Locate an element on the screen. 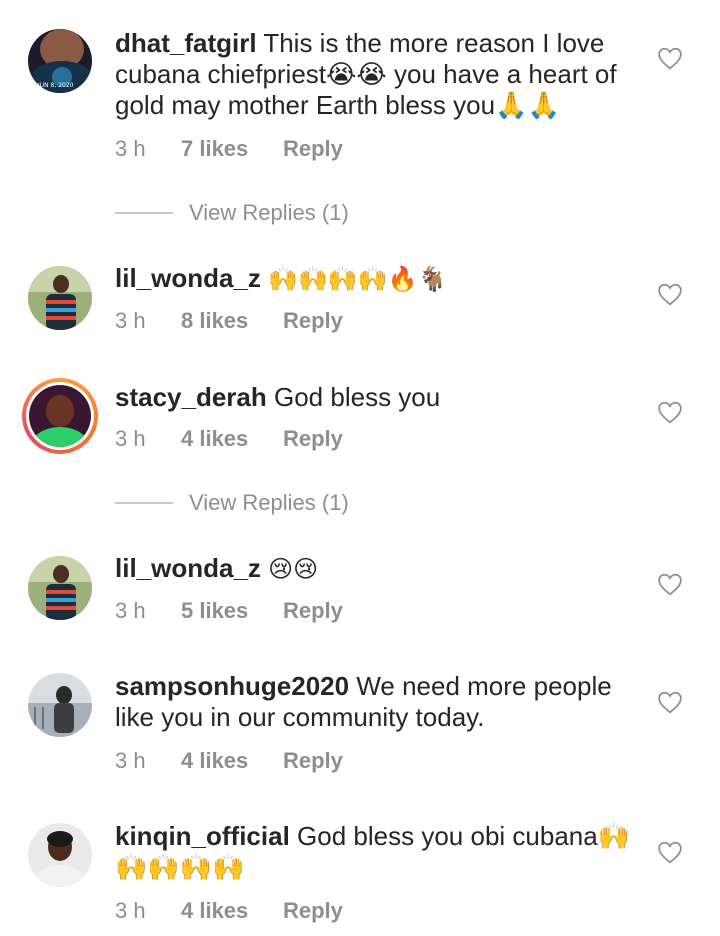  avatar-ring-gap is located at coordinates (60, 416).